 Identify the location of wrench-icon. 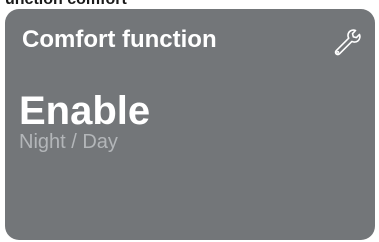
(346, 42).